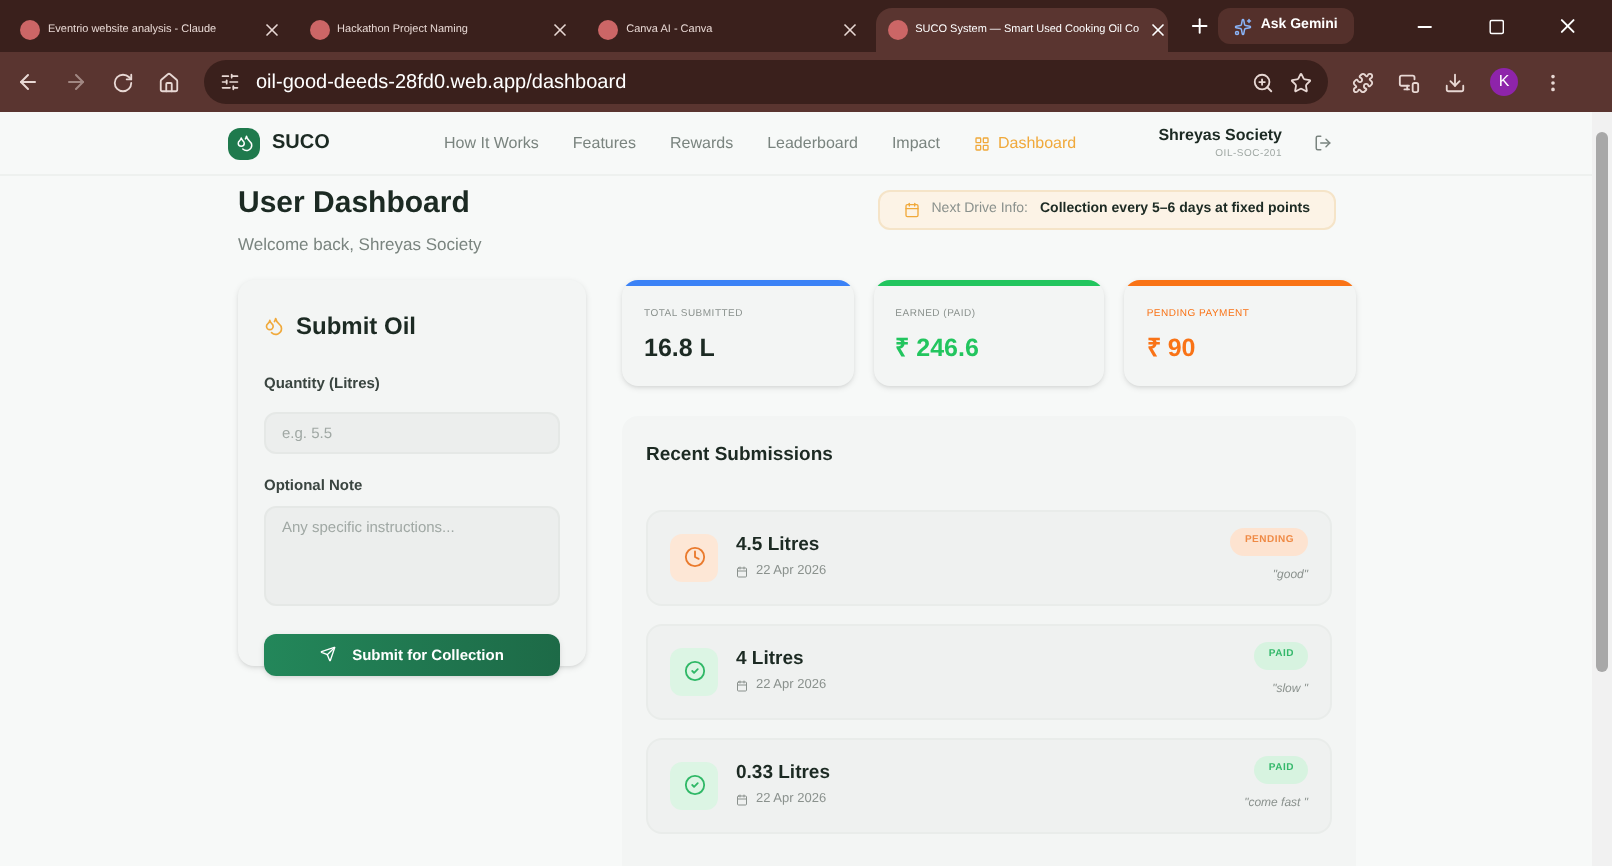 This screenshot has width=1612, height=866. I want to click on stat-value: ₹ 90, so click(1172, 348).